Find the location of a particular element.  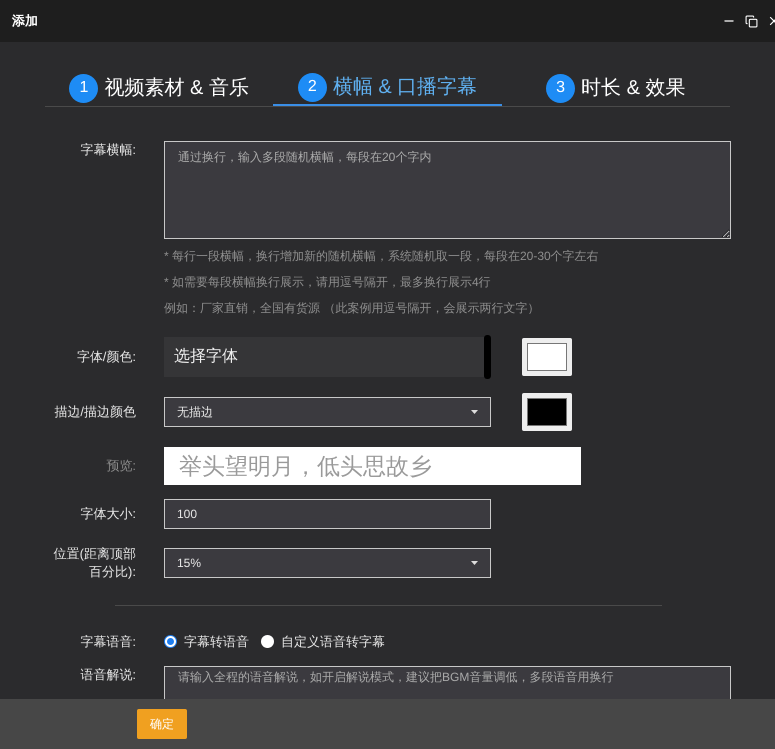

step-tab: 3 时长 & 效果 is located at coordinates (616, 89).